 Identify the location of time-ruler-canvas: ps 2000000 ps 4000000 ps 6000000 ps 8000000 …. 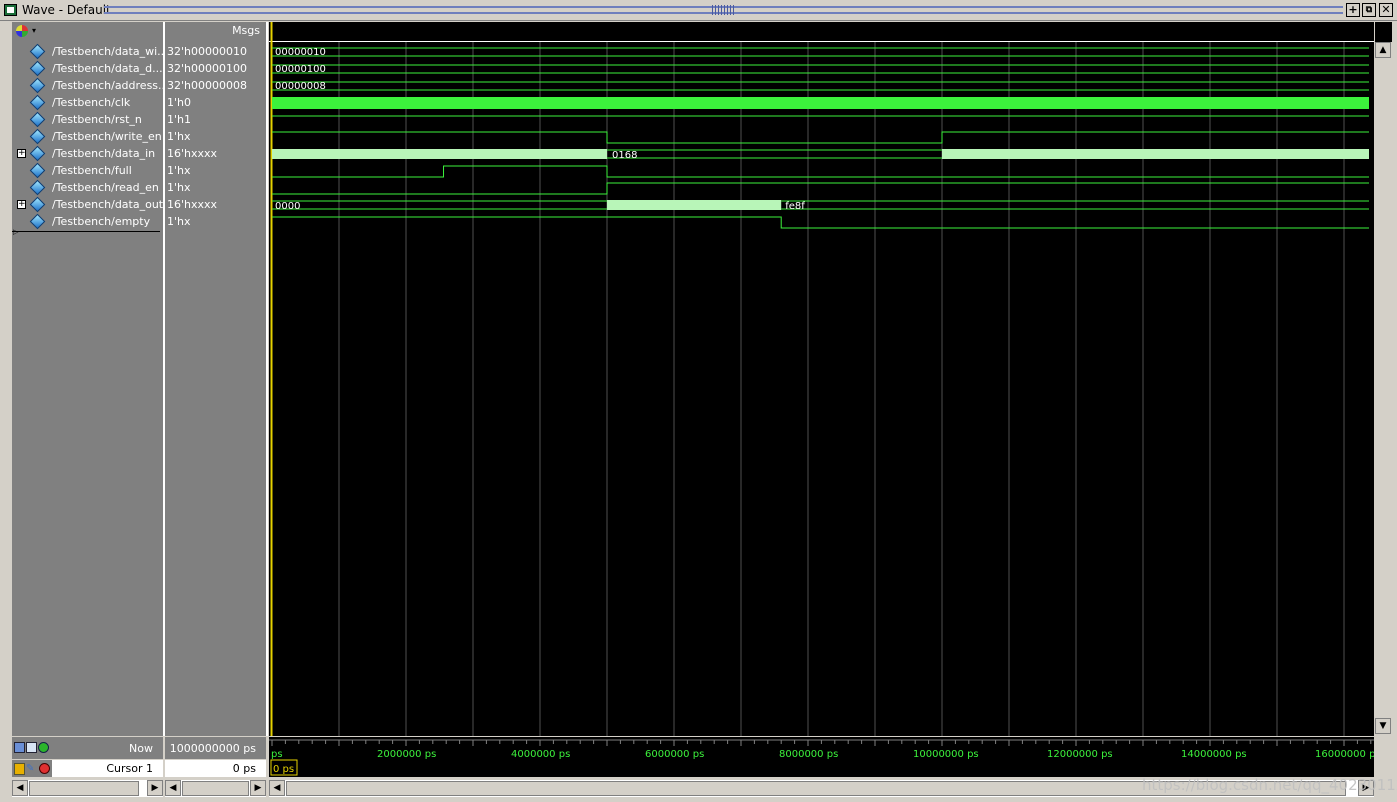
(821, 757).